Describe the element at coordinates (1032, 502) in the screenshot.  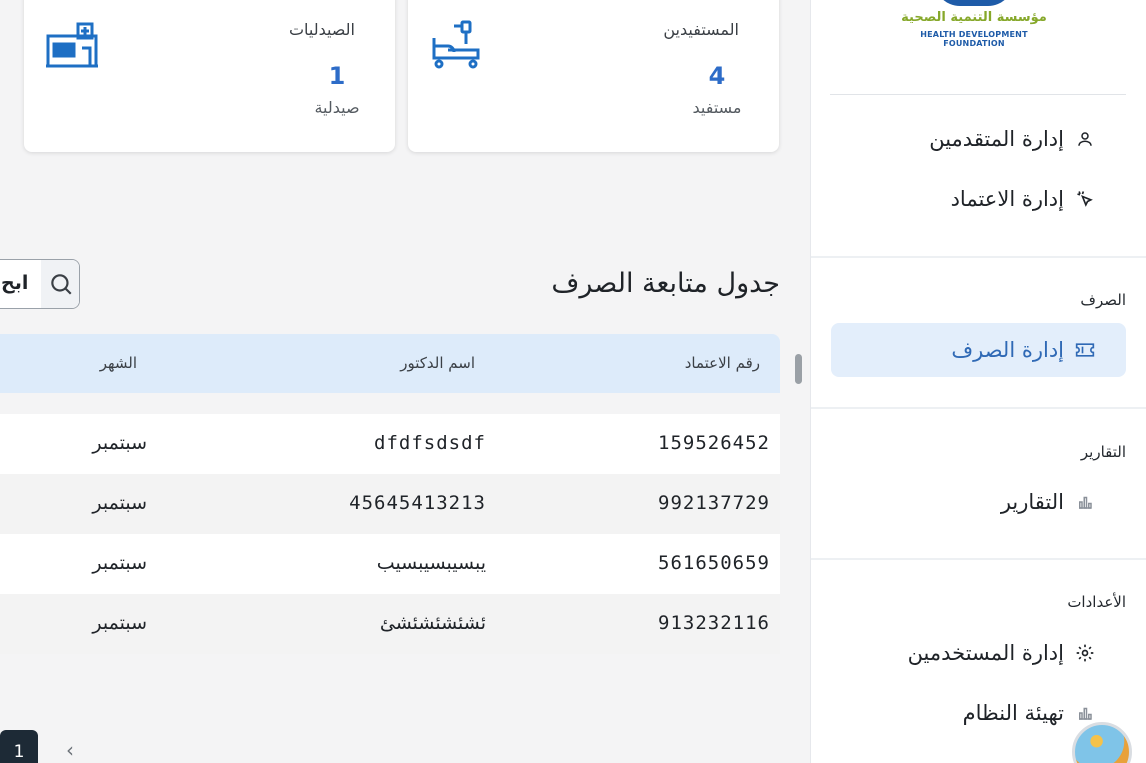
I see `sidebar-item-label: التقارير` at that location.